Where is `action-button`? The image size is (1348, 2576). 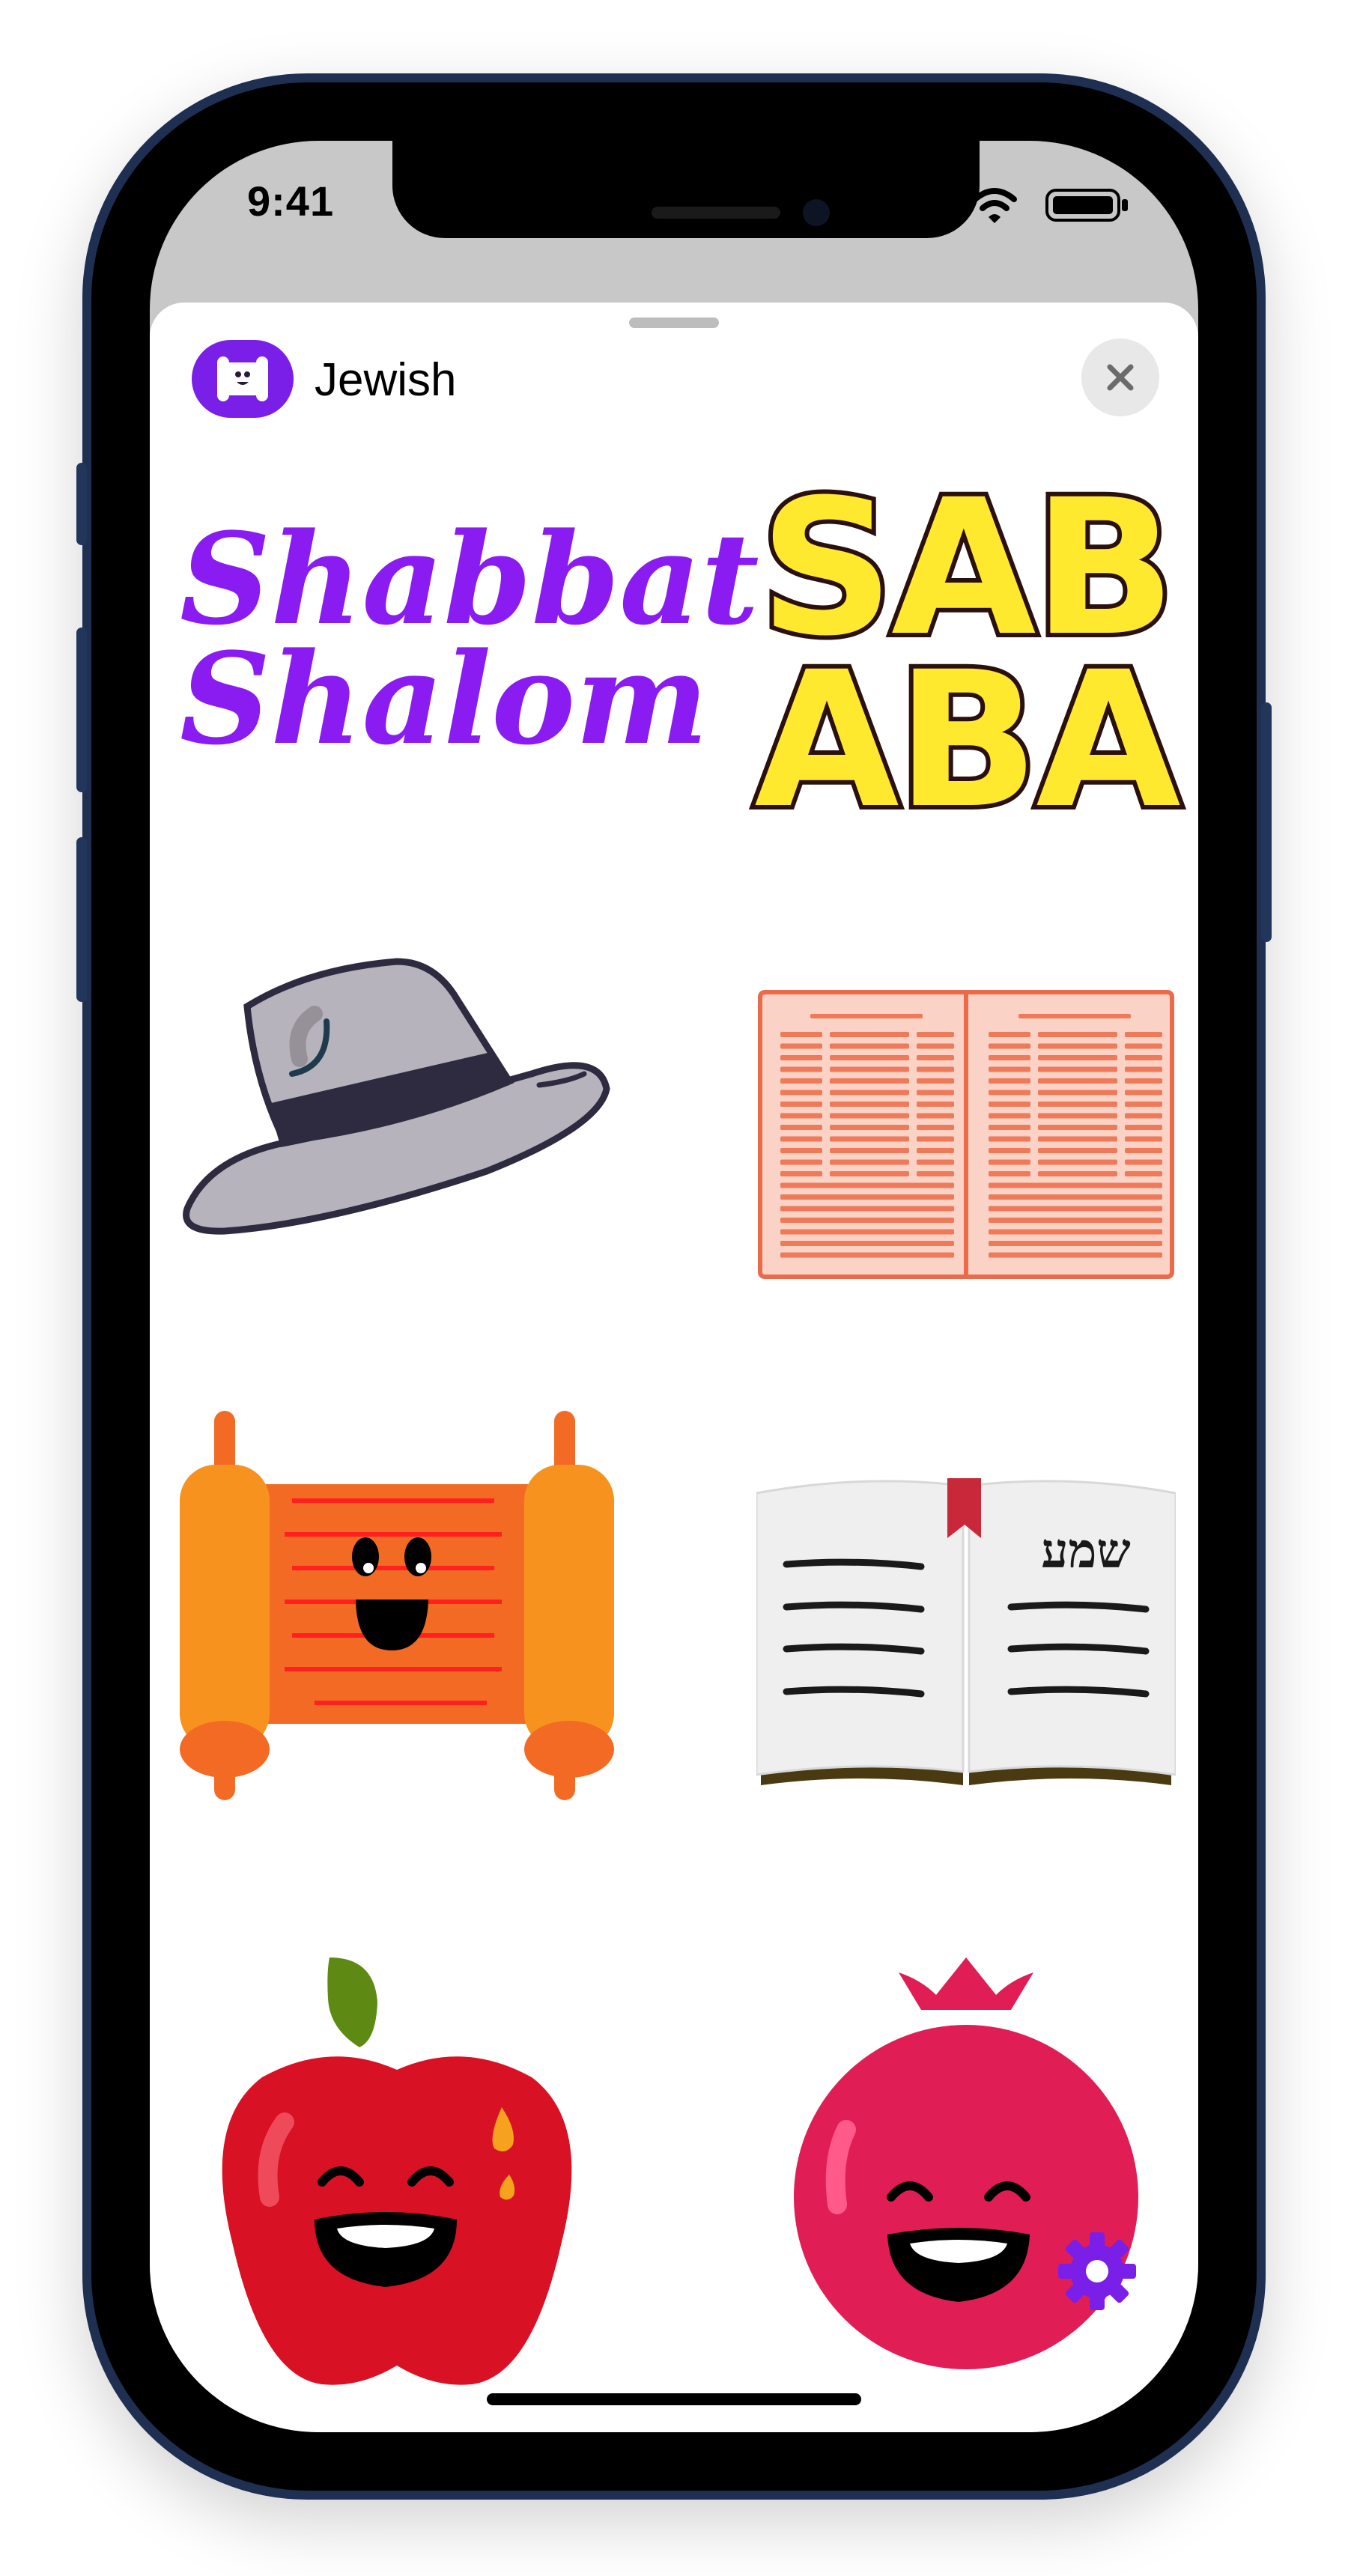 action-button is located at coordinates (81, 504).